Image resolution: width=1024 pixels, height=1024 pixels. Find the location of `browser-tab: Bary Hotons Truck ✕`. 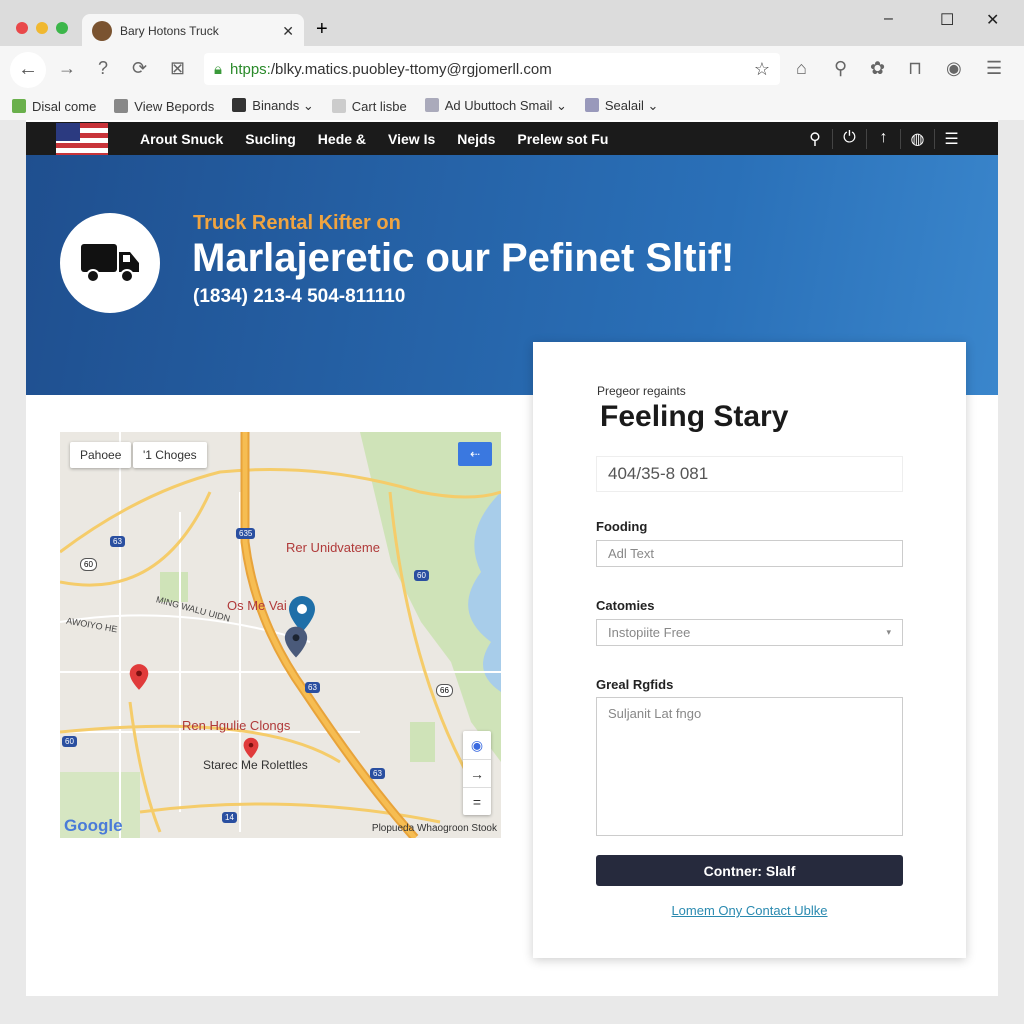

browser-tab: Bary Hotons Truck ✕ is located at coordinates (193, 31).